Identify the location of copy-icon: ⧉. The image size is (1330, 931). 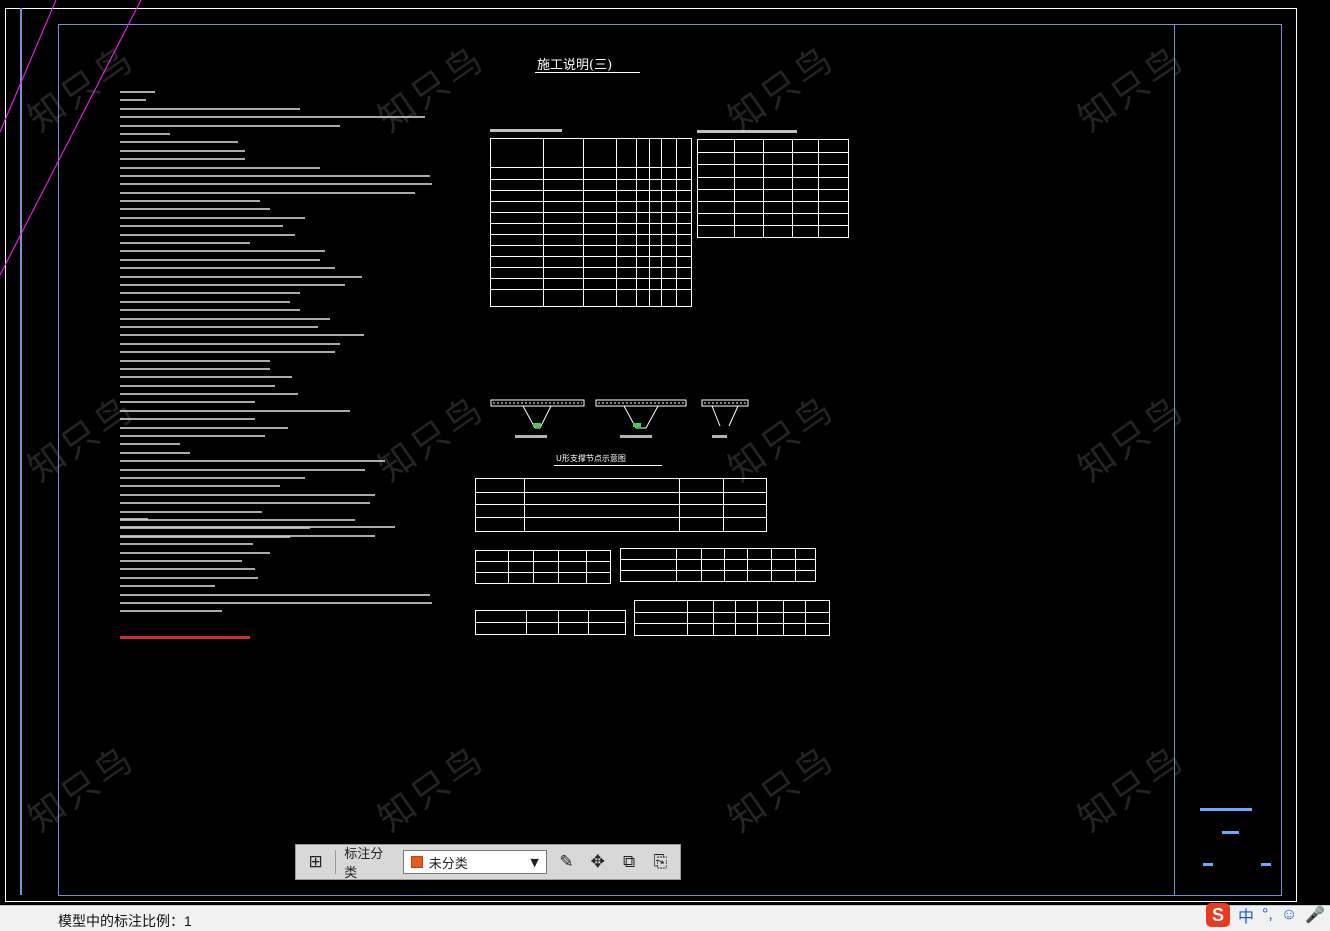
(628, 862).